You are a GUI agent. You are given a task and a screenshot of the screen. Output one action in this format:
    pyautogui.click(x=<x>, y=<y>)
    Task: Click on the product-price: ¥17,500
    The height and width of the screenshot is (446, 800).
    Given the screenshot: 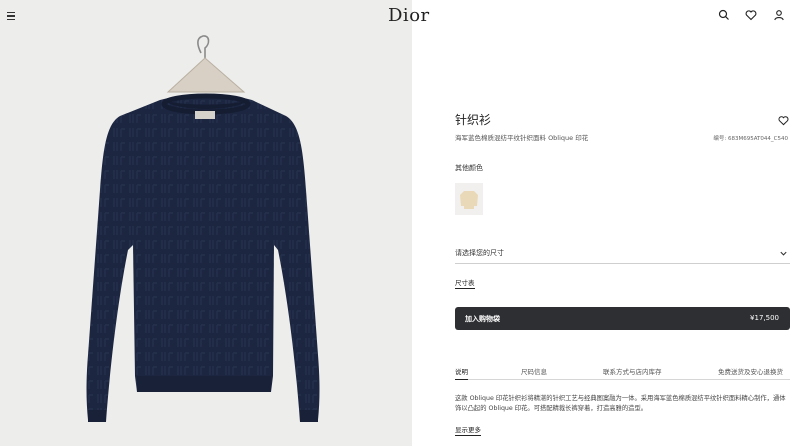 What is the action you would take?
    pyautogui.click(x=764, y=318)
    